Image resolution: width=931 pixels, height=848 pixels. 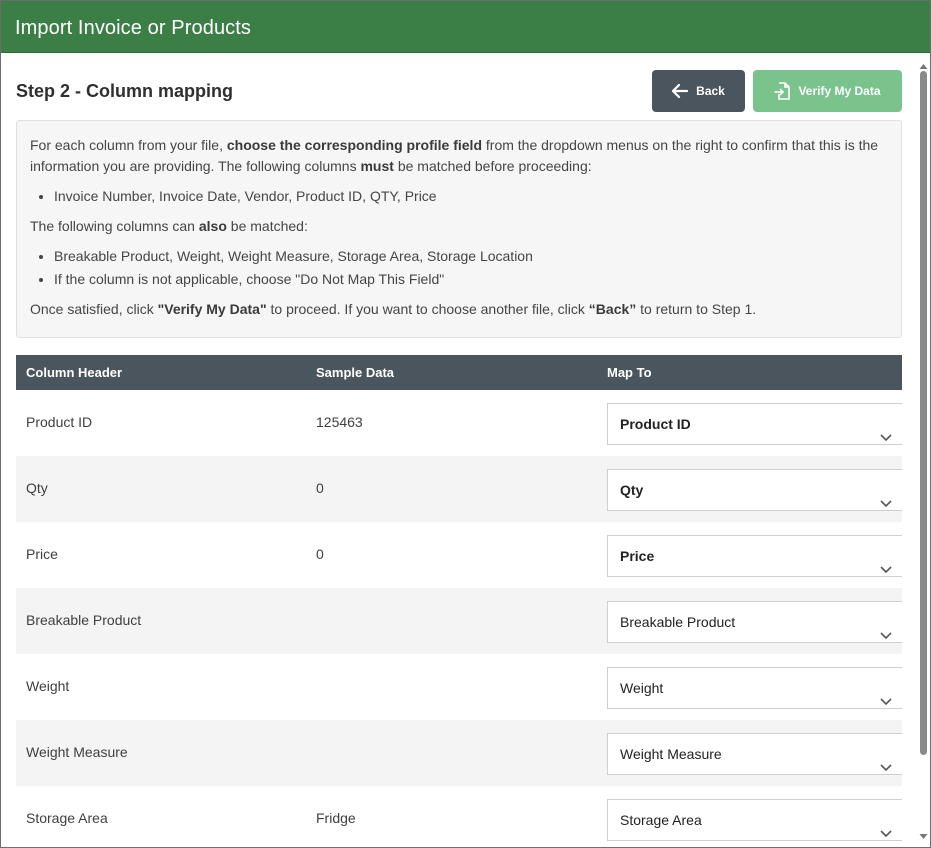 I want to click on verify-my-data-button: Verify My Data, so click(x=827, y=91).